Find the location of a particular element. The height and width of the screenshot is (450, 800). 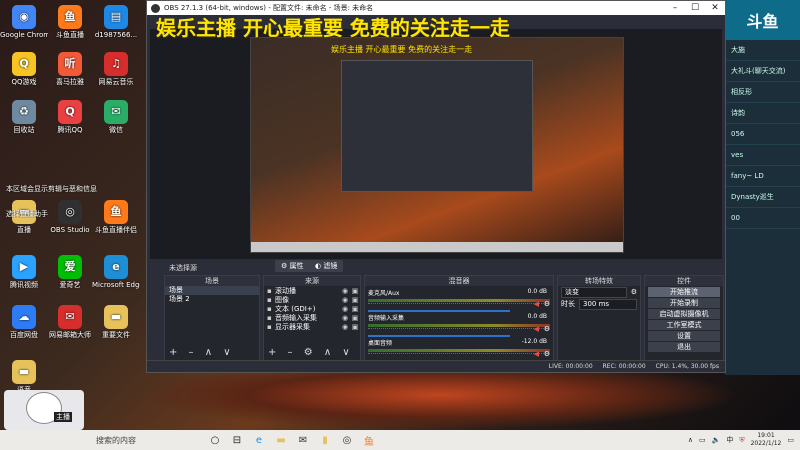

control-button: 退出 is located at coordinates (684, 347).